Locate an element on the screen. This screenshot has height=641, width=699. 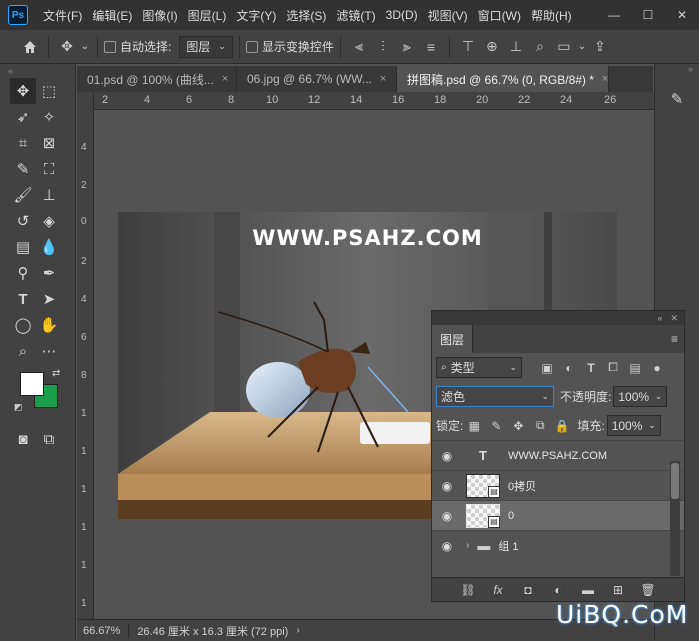
more-tools-icon: ⋯ is located at coordinates (49, 351).